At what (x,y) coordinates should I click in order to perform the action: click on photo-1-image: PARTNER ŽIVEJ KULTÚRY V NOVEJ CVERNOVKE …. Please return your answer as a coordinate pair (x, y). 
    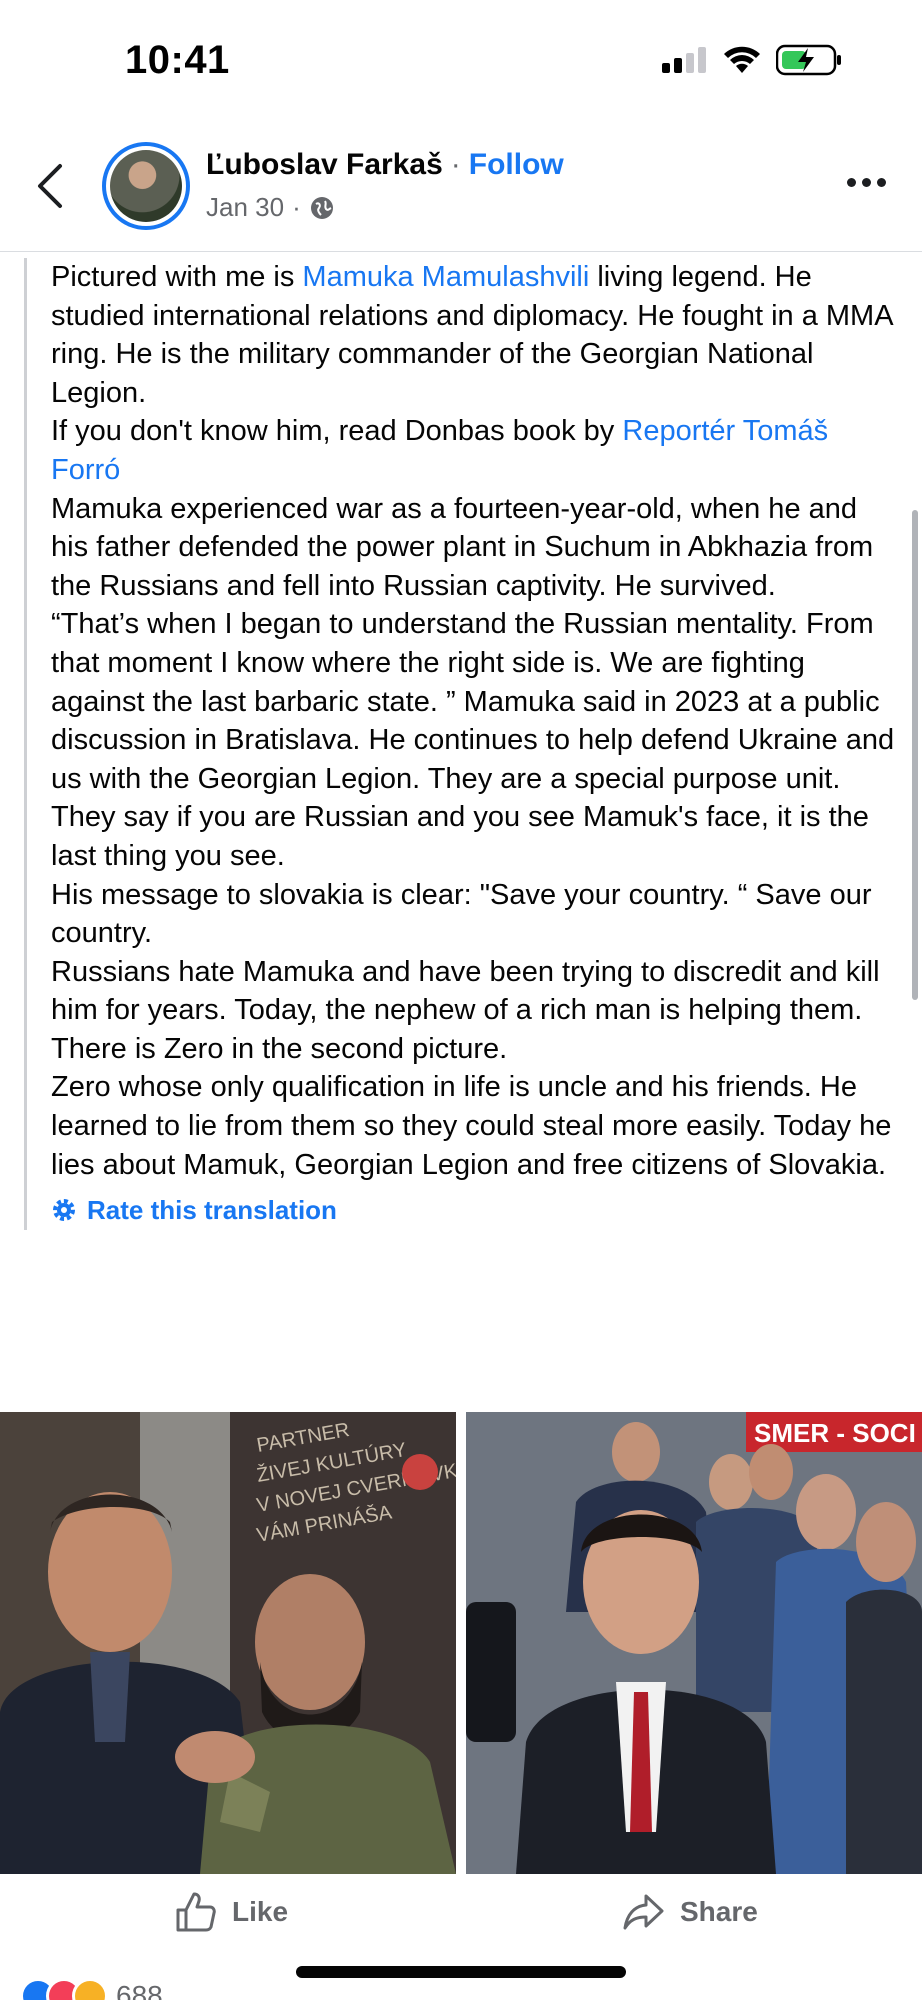
    Looking at the image, I should click on (228, 1643).